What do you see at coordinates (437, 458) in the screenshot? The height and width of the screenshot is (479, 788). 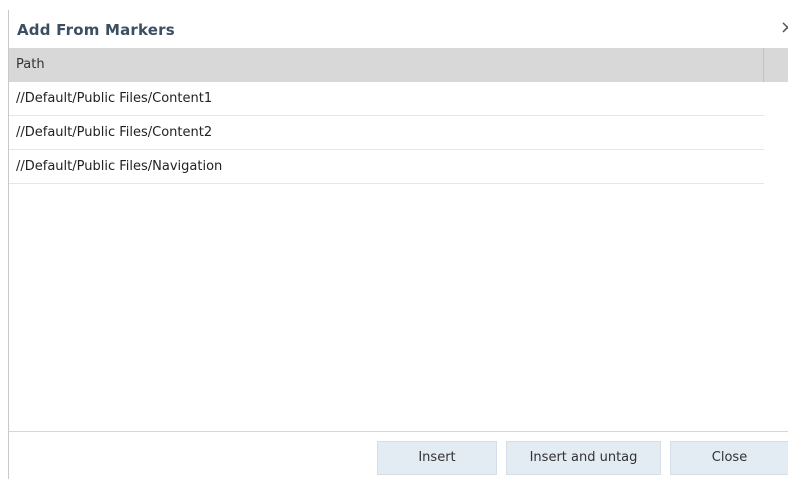 I see `insert-button: Insert` at bounding box center [437, 458].